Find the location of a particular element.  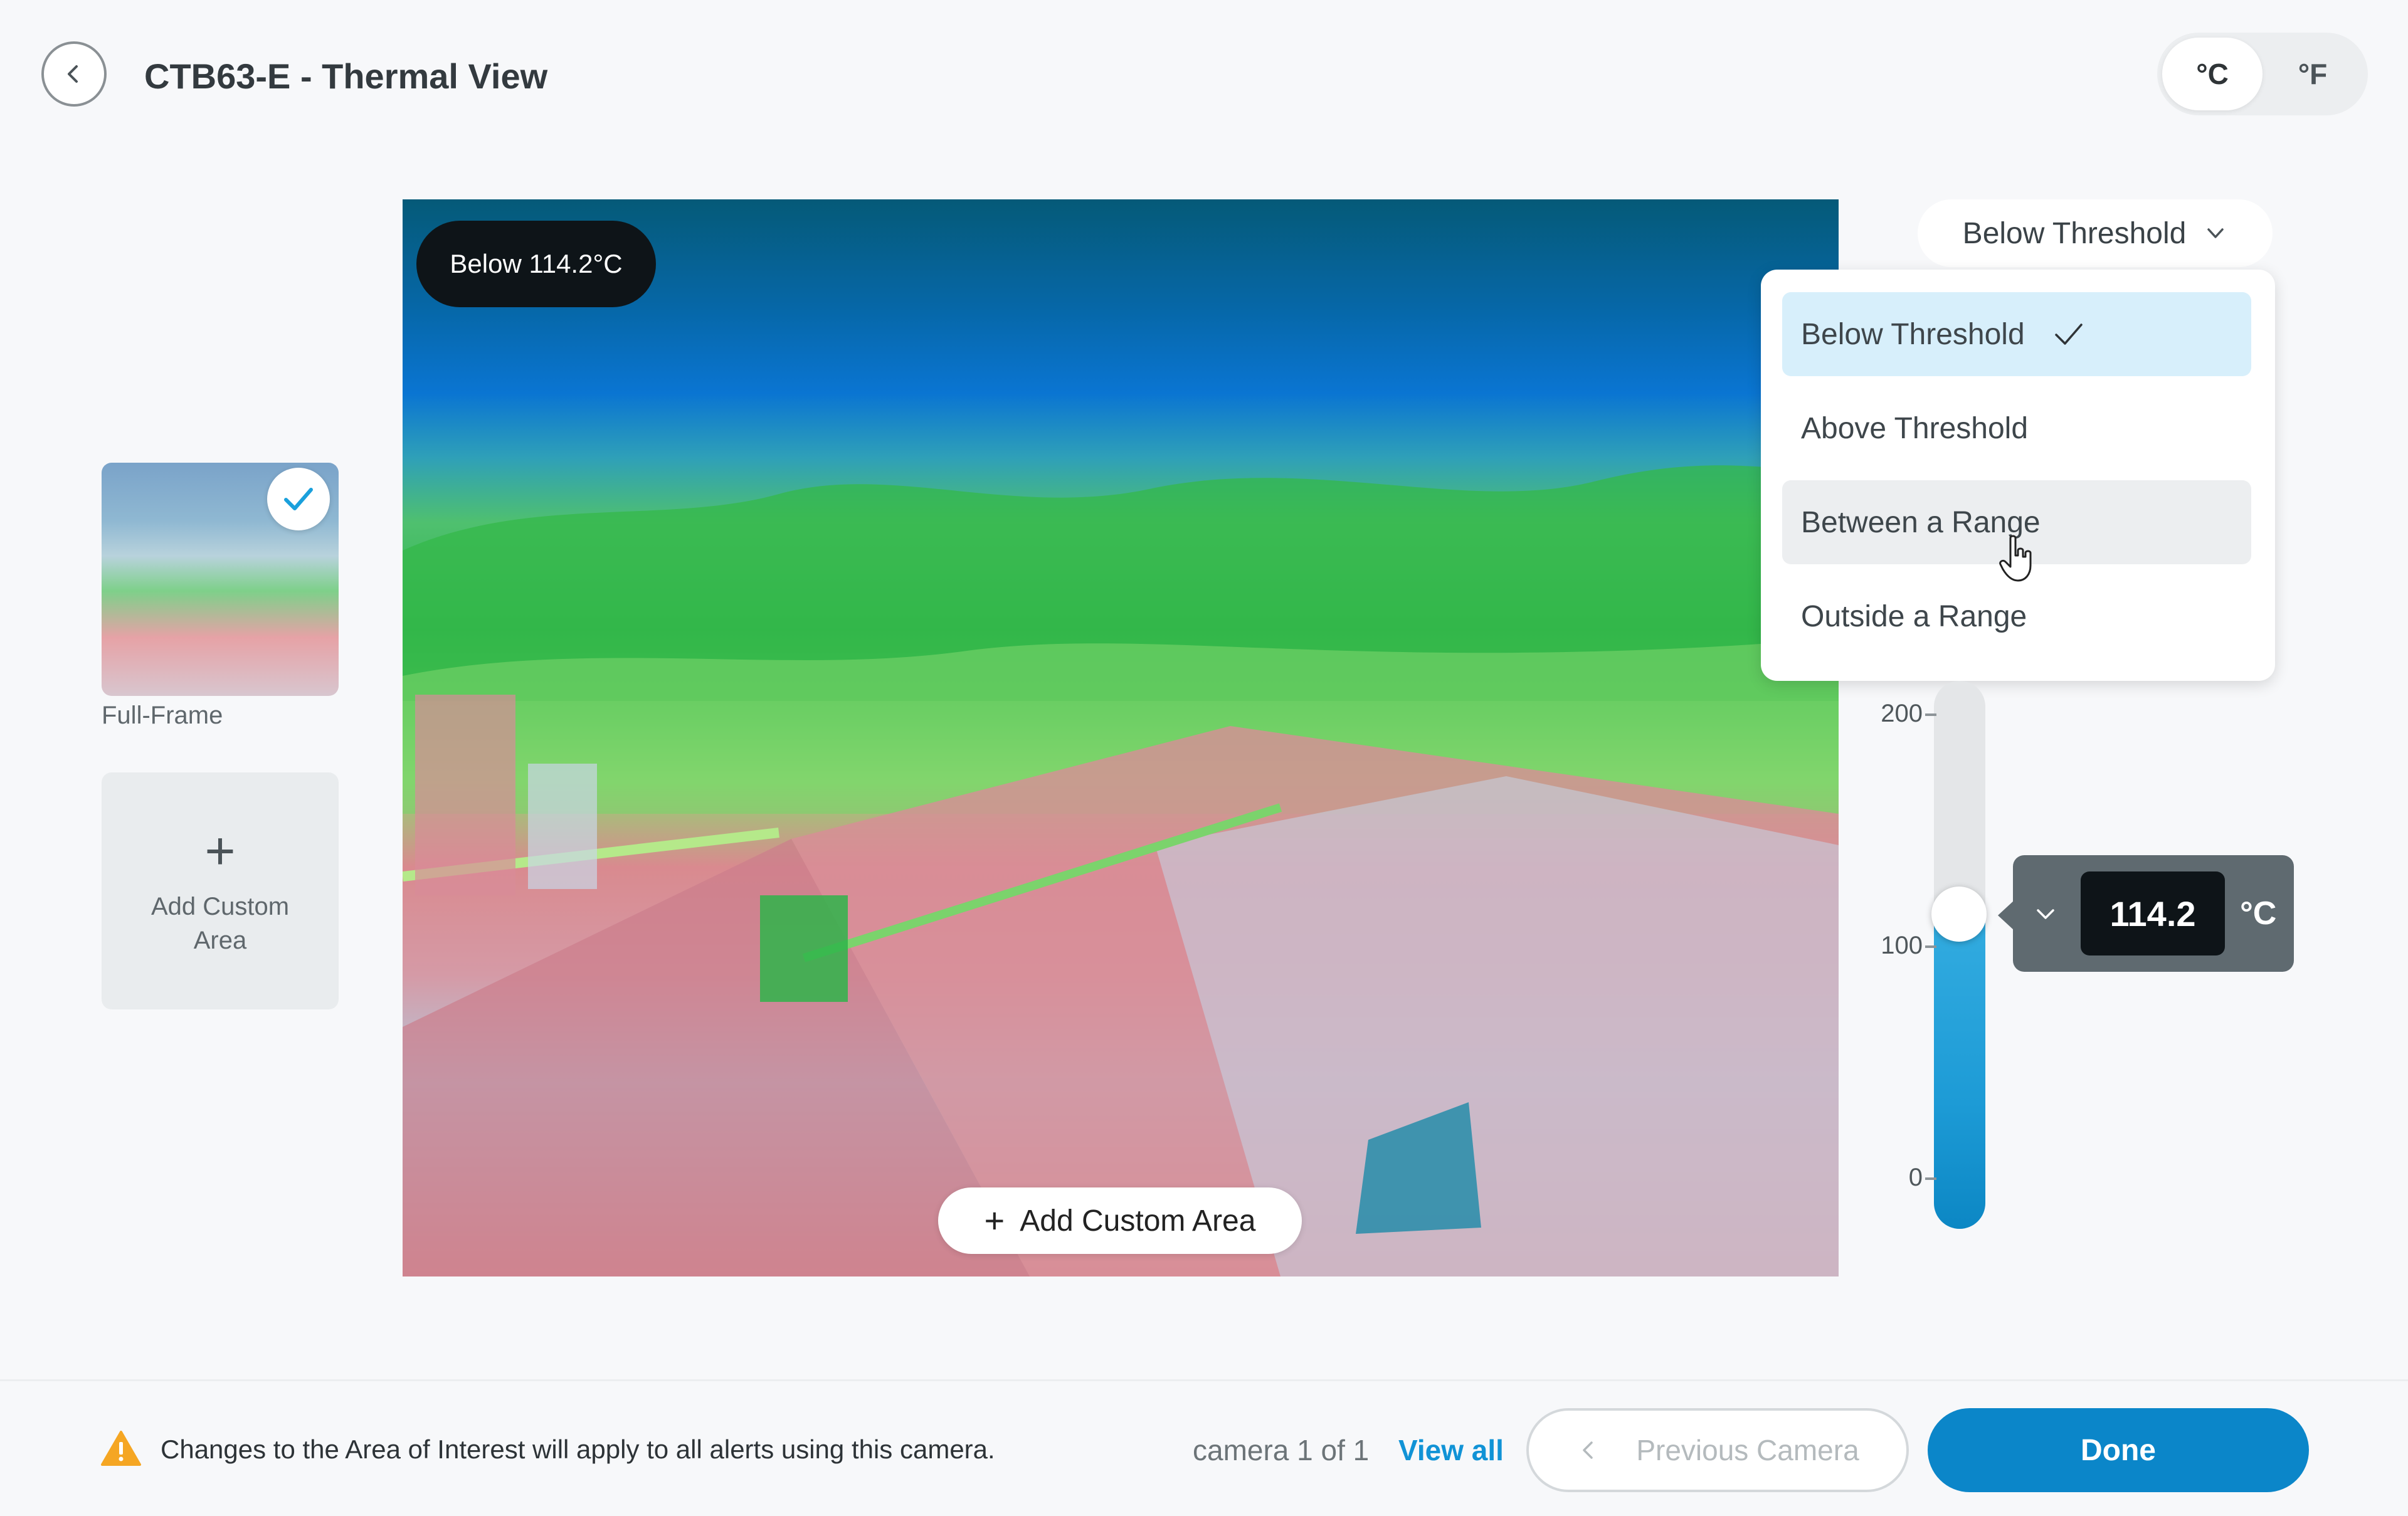

menu-item-below-threshold: Below Threshold is located at coordinates (2016, 334).